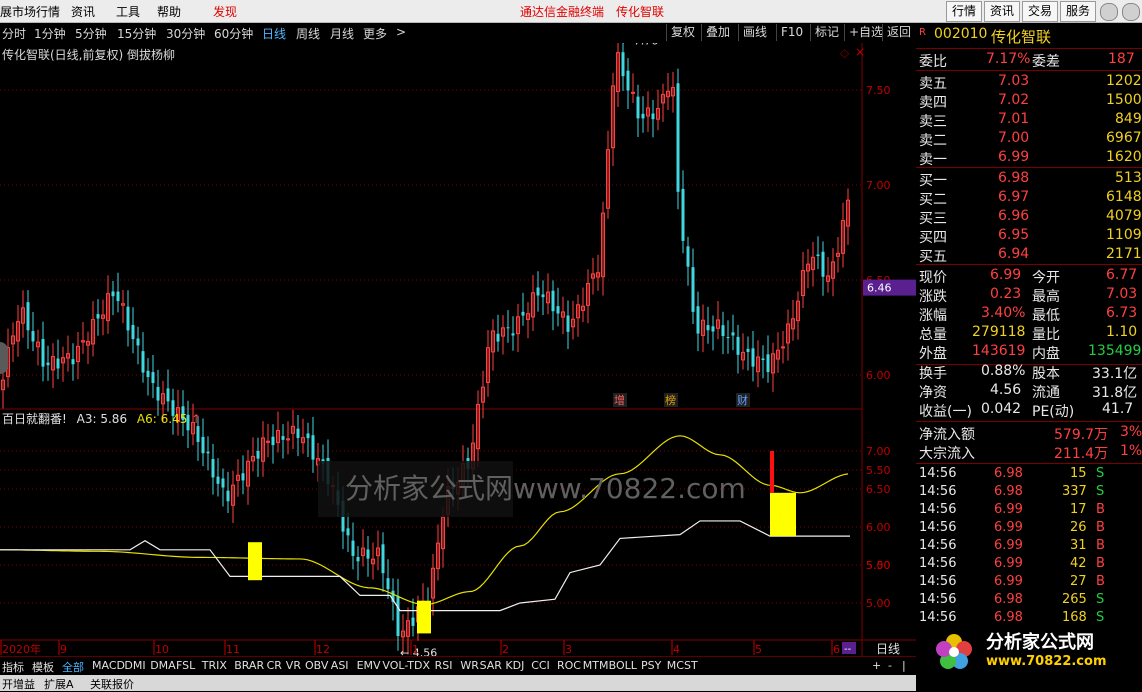 The height and width of the screenshot is (692, 1142). Describe the element at coordinates (569, 665) in the screenshot. I see `tab-indicator: ROC` at that location.